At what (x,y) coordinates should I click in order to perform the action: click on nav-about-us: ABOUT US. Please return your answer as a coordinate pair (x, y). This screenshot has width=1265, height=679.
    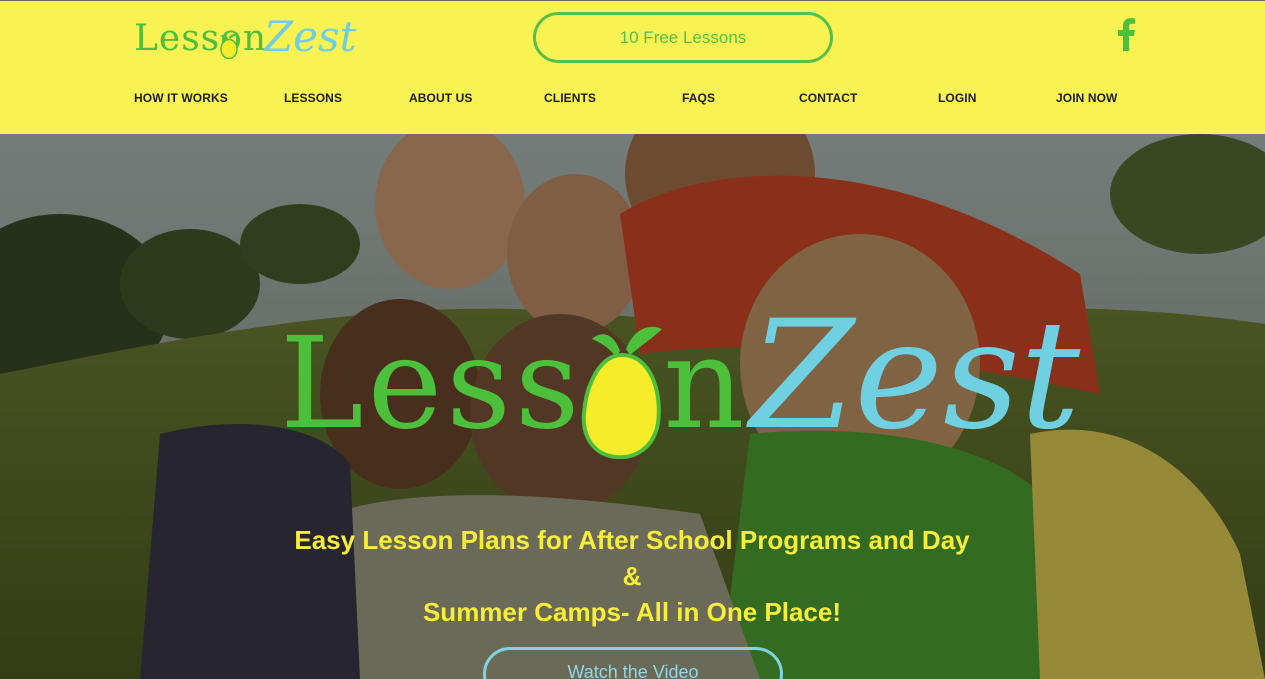
    Looking at the image, I should click on (440, 98).